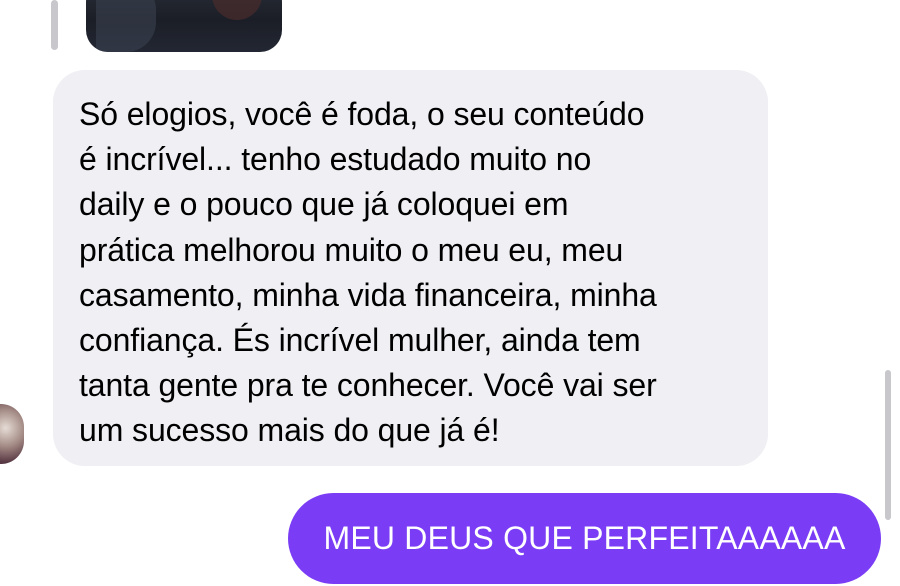  Describe the element at coordinates (54, 25) in the screenshot. I see `thread-scroll-indicator` at that location.